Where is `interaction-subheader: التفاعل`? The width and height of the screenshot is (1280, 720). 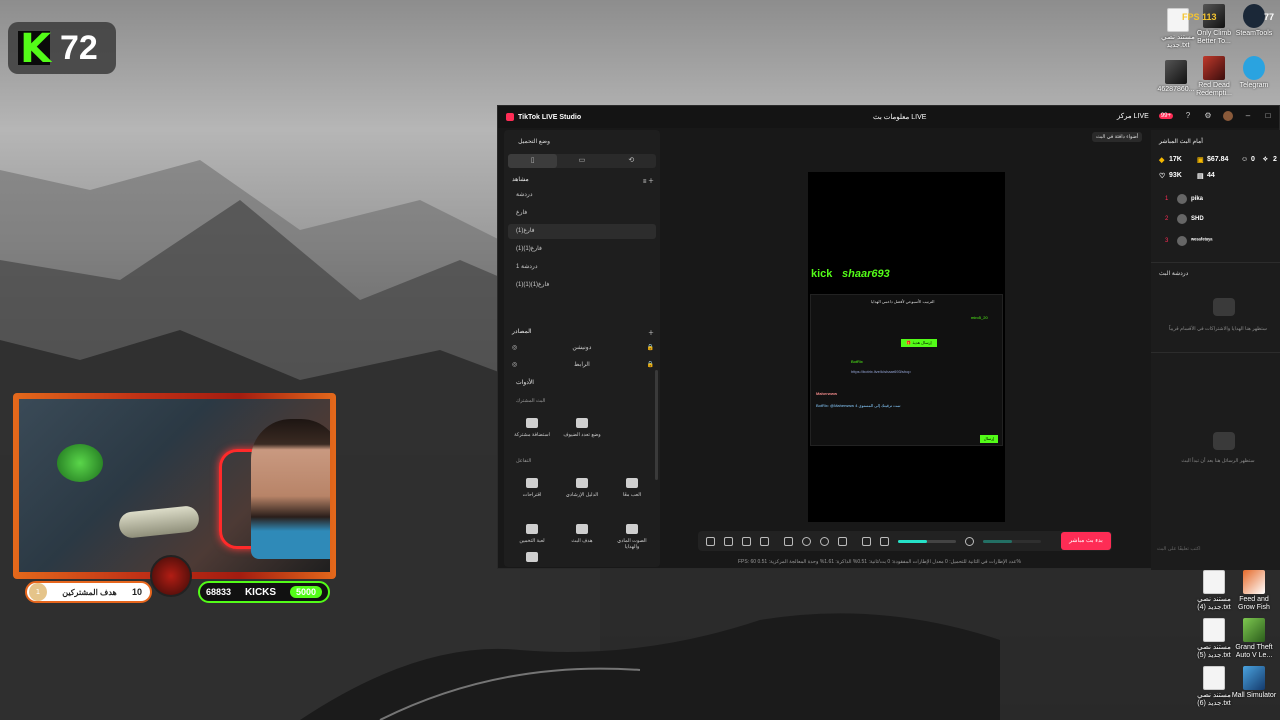
interaction-subheader: التفاعل is located at coordinates (524, 461).